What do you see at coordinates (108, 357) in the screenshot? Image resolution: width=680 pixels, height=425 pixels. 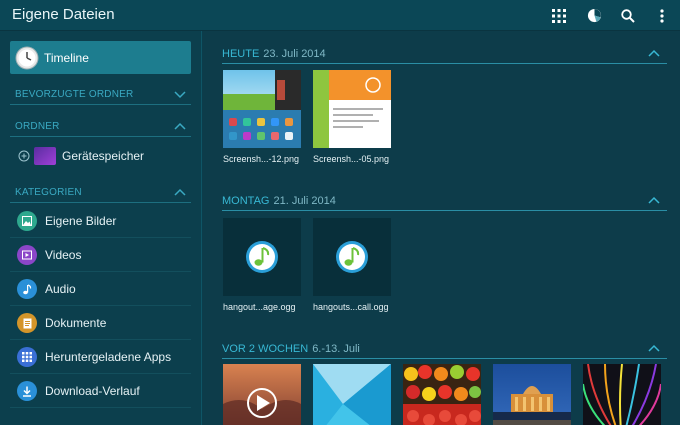 I see `downloaded-apps-label: Heruntergeladene Apps` at bounding box center [108, 357].